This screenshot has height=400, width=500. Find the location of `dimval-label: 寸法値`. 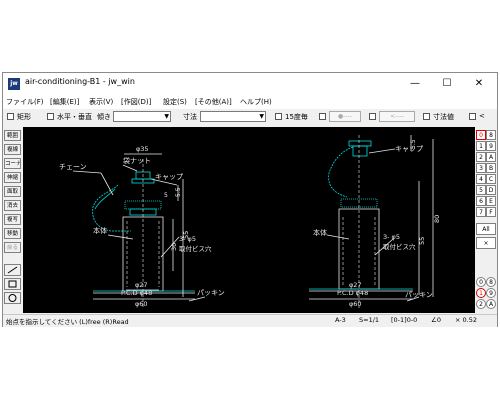

dimval-label: 寸法値 is located at coordinates (443, 117).